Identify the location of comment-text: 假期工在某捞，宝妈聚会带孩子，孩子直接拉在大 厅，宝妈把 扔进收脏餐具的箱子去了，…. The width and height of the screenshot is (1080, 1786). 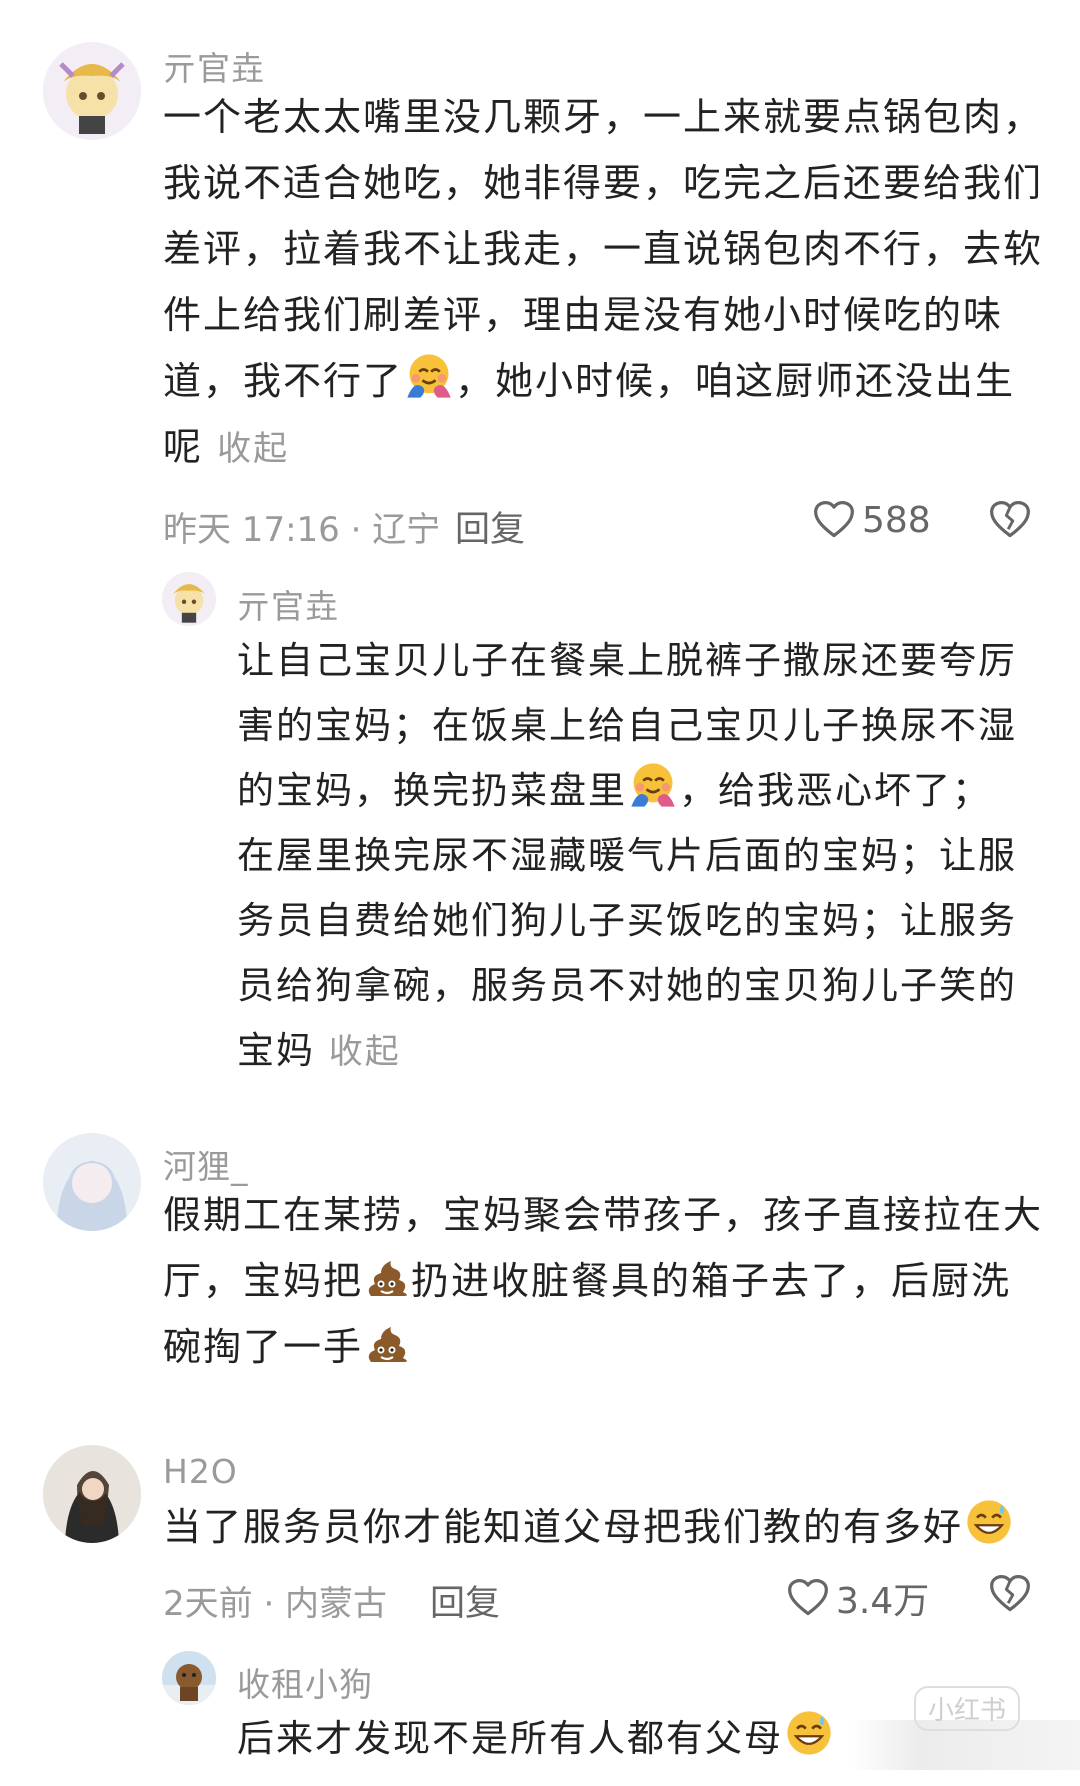
(603, 1281).